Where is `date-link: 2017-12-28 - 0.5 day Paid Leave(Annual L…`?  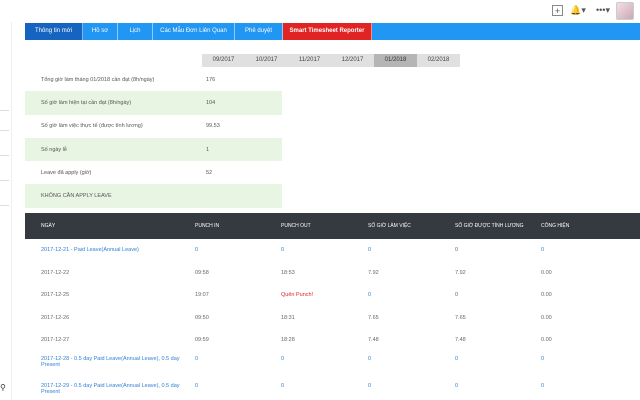
date-link: 2017-12-28 - 0.5 day Paid Leave(Annual L… is located at coordinates (110, 362).